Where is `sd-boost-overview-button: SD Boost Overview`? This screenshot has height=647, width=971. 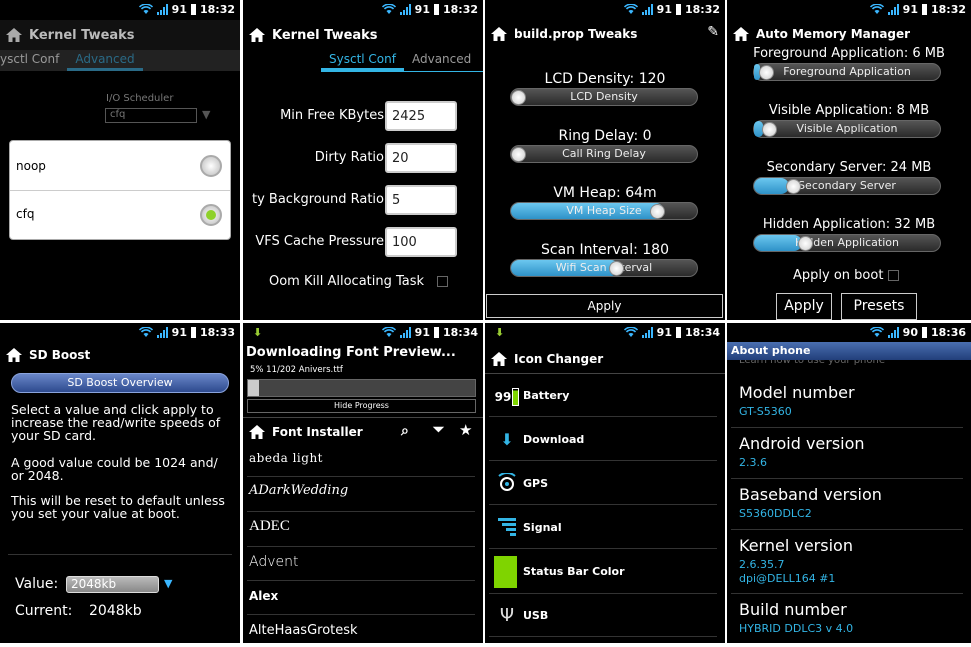 sd-boost-overview-button: SD Boost Overview is located at coordinates (120, 383).